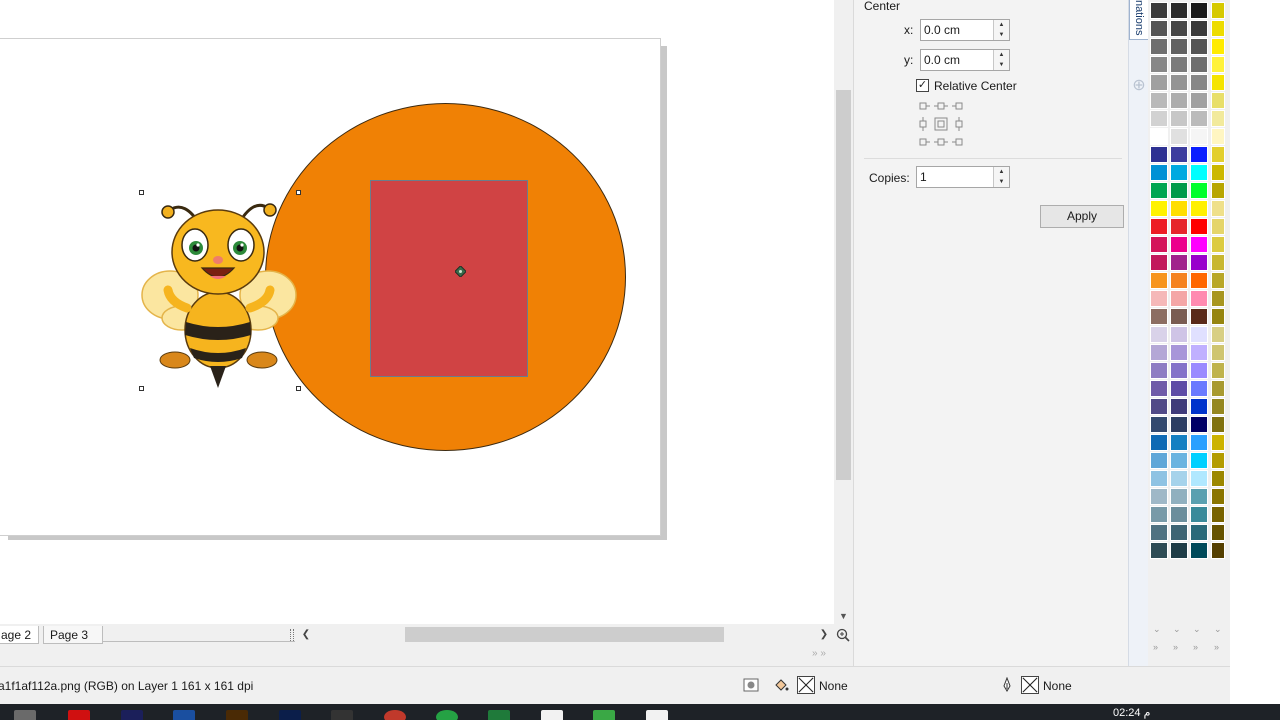 The image size is (1280, 720). I want to click on outline-pen-icon, so click(1007, 685).